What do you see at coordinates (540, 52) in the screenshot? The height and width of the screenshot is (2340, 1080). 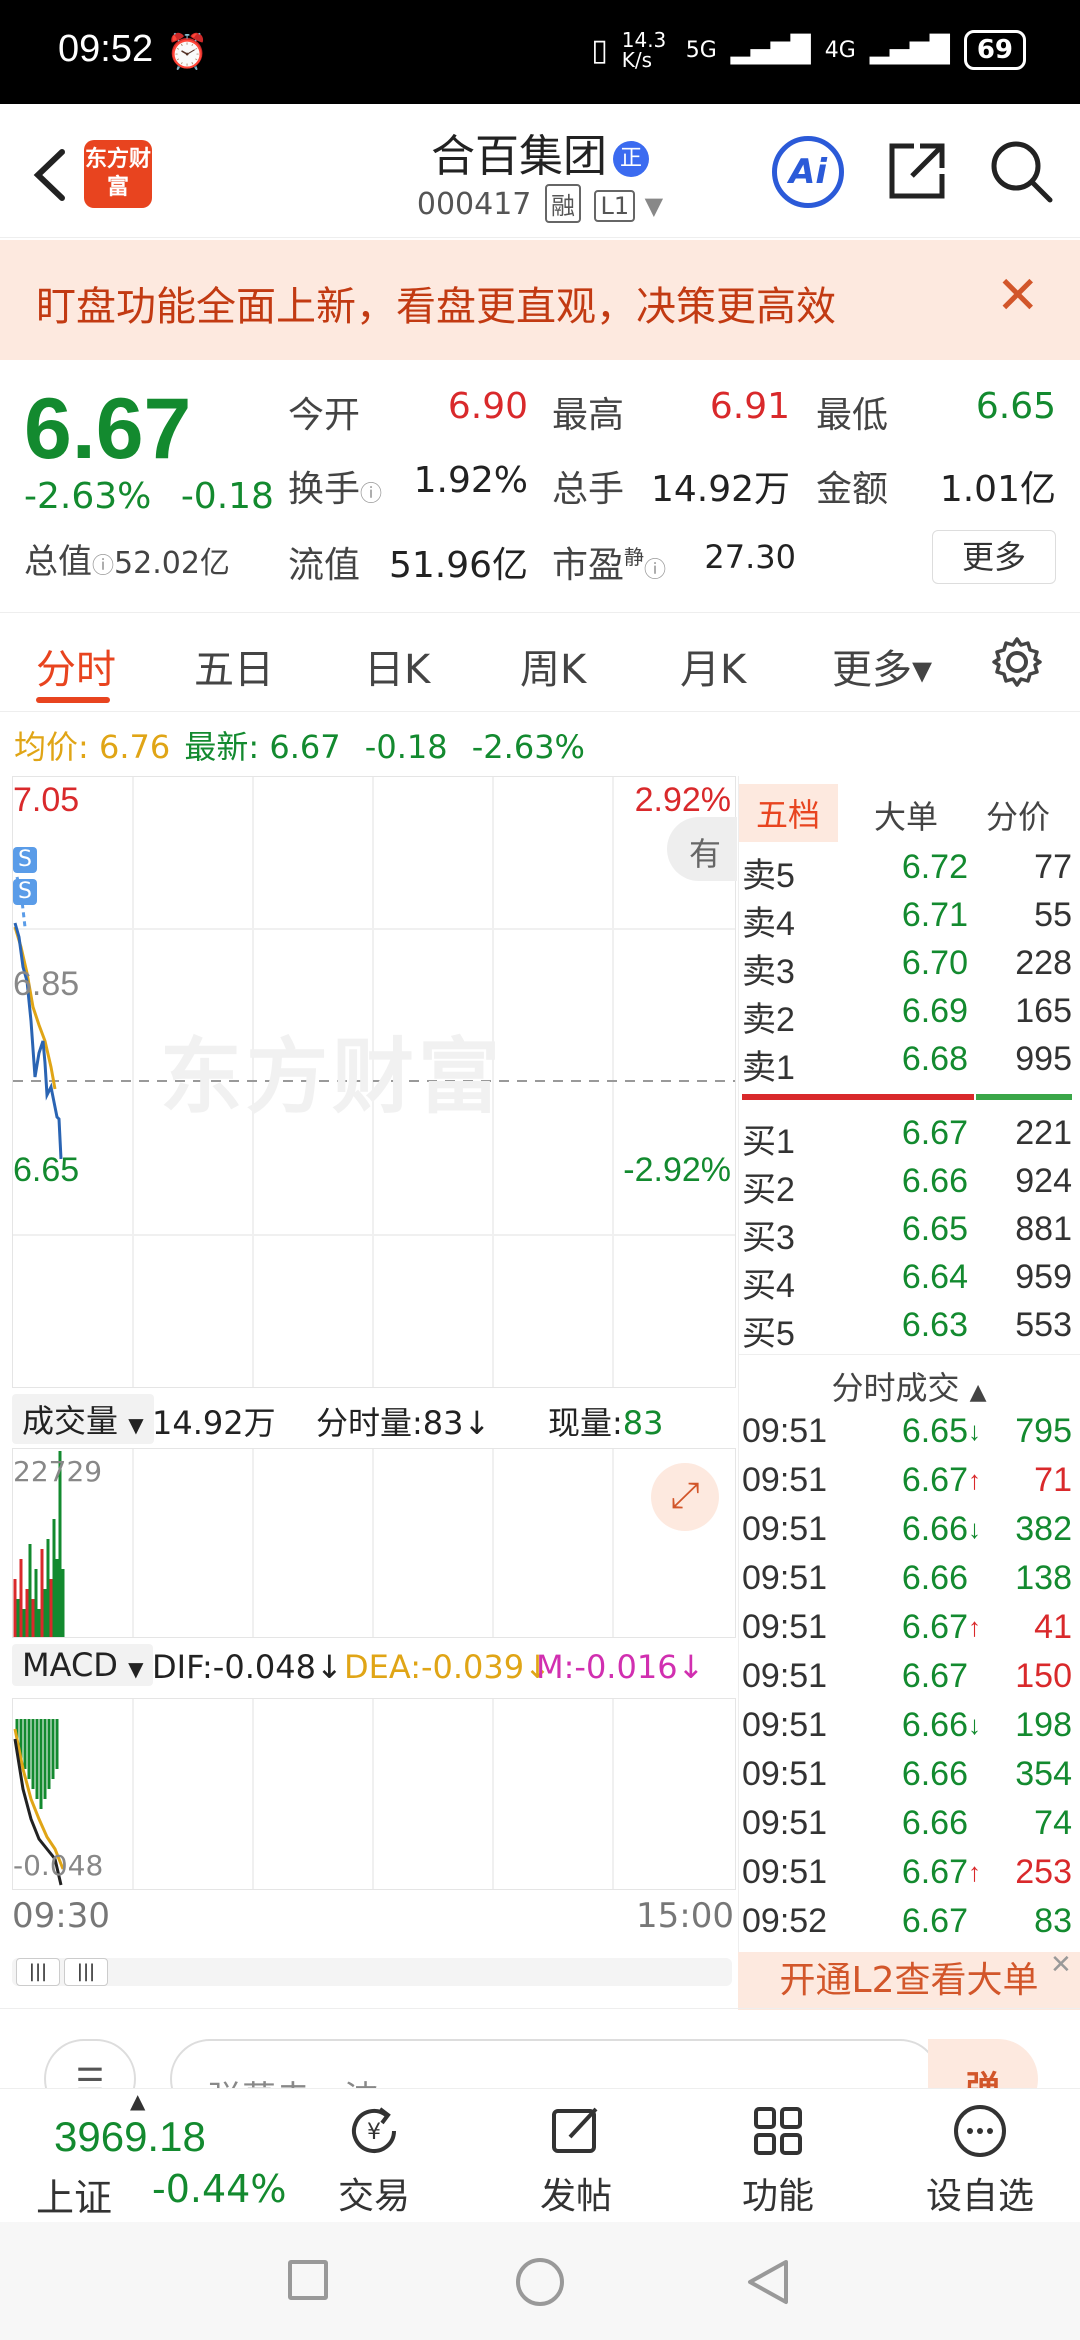 I see `status-bar: 09:52 ⏰ ▯ 14.3 K/s 5G ▂▄▆█ 4G ▂▄▆█ 69` at bounding box center [540, 52].